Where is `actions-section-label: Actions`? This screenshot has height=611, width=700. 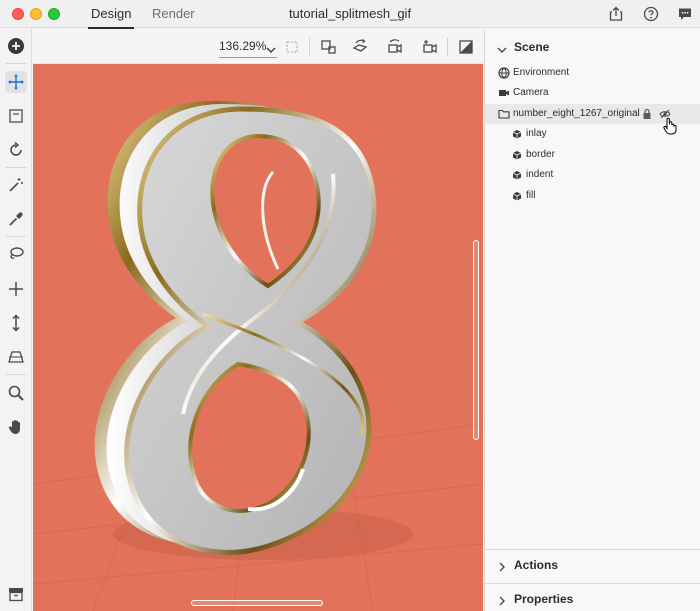
actions-section-label: Actions is located at coordinates (536, 565).